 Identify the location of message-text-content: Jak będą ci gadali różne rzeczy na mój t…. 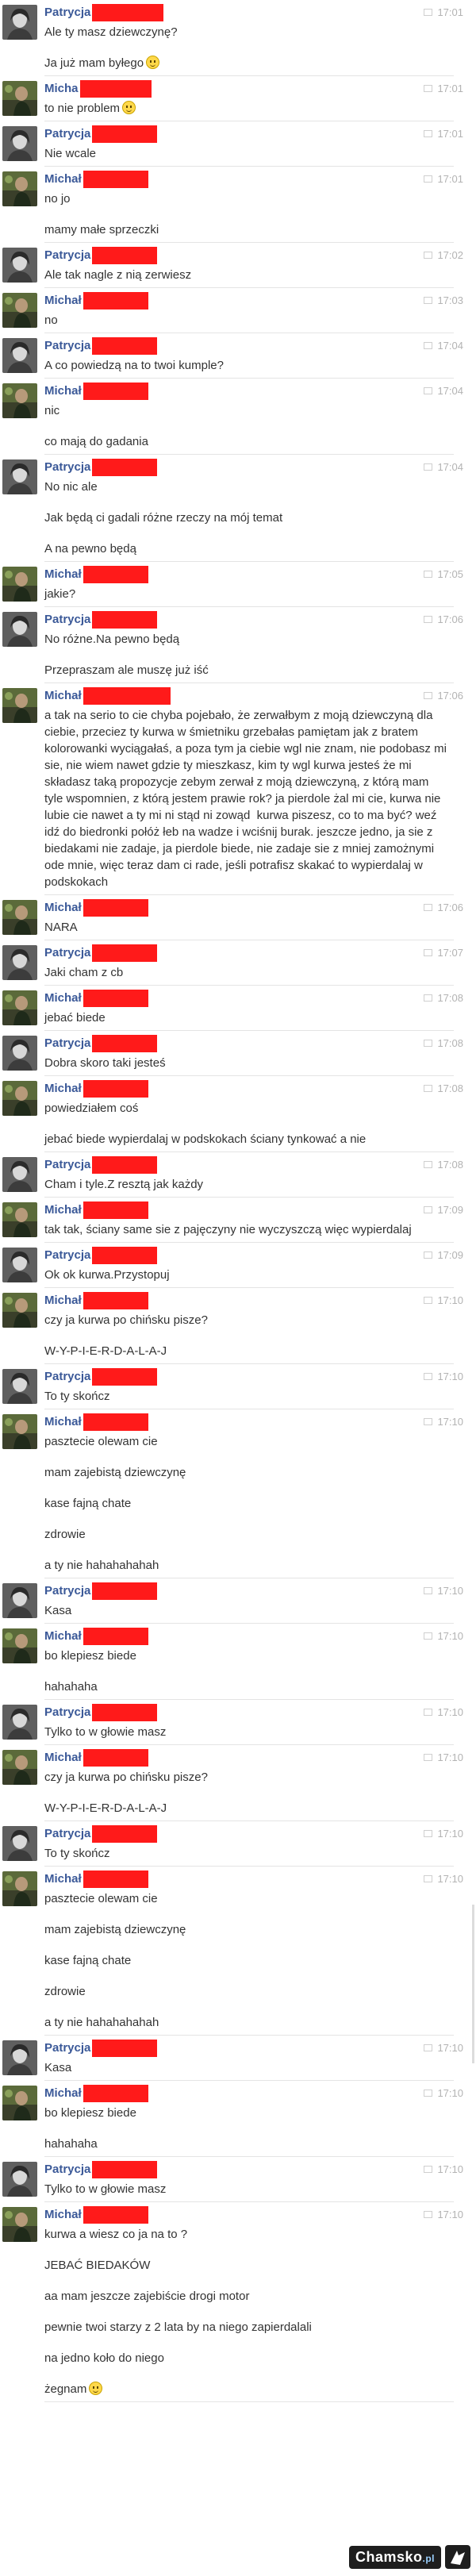
(163, 518).